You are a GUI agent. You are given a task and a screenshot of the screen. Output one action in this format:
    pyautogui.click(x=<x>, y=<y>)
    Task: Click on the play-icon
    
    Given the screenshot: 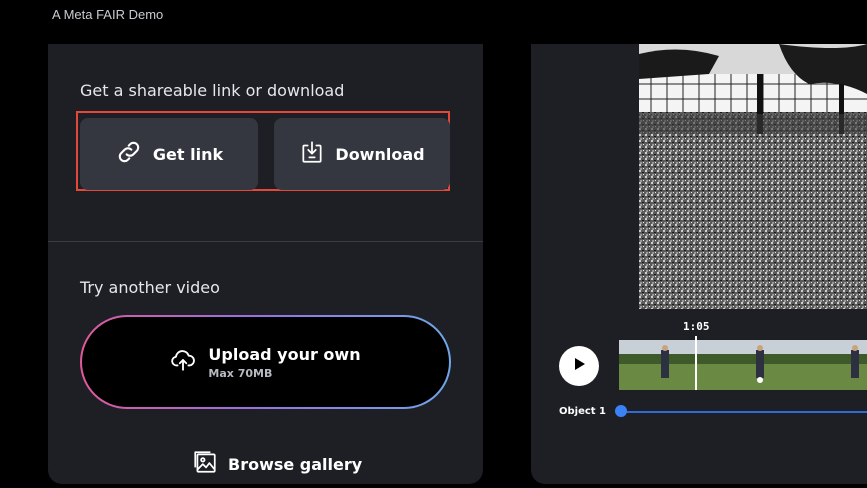 What is the action you would take?
    pyautogui.click(x=579, y=366)
    